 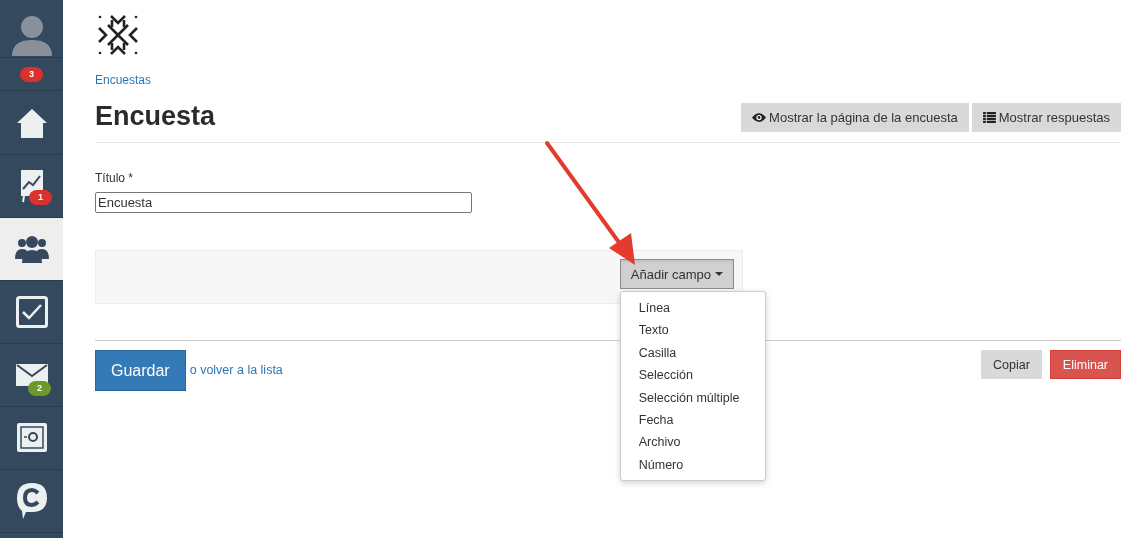 I want to click on people-icon, so click(x=31, y=249).